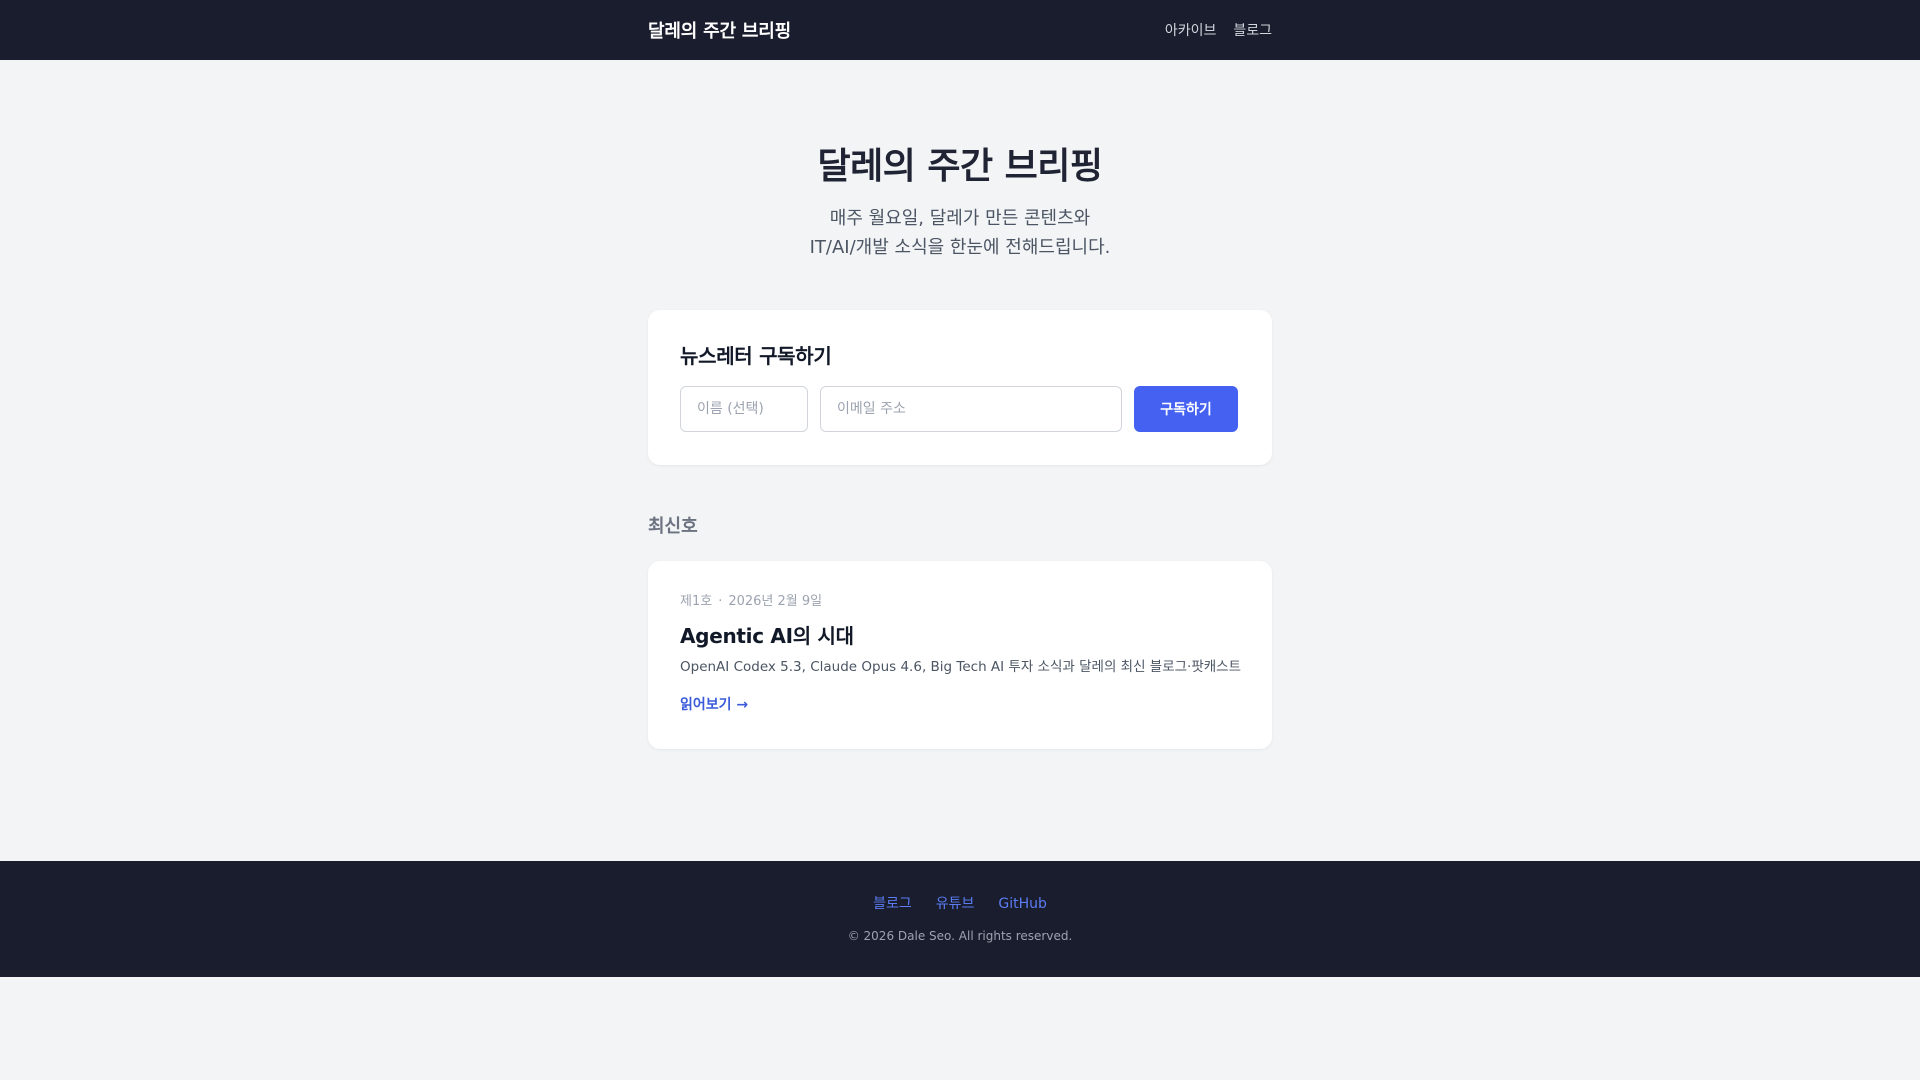  Describe the element at coordinates (971, 409) in the screenshot. I see `email-input` at that location.